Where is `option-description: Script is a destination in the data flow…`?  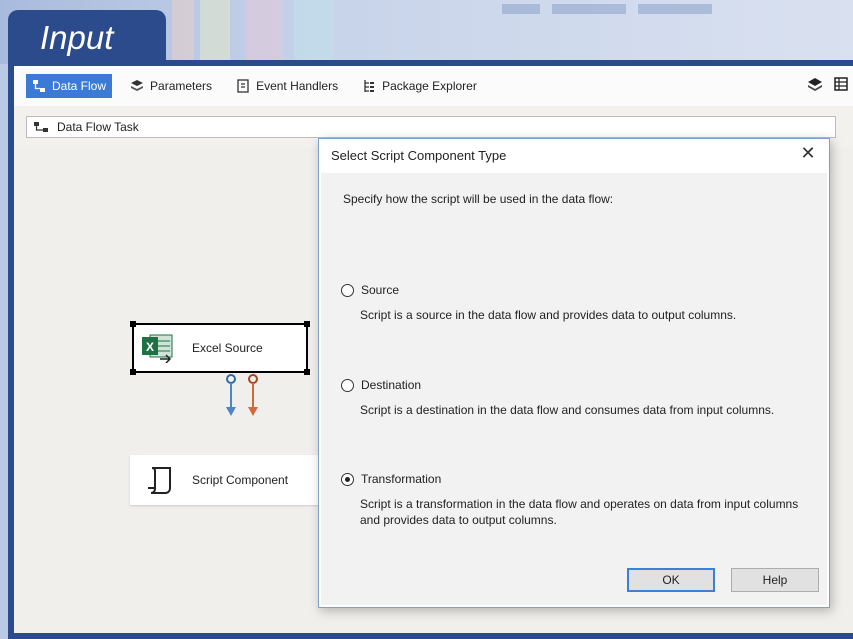 option-description: Script is a destination in the data flow… is located at coordinates (567, 410).